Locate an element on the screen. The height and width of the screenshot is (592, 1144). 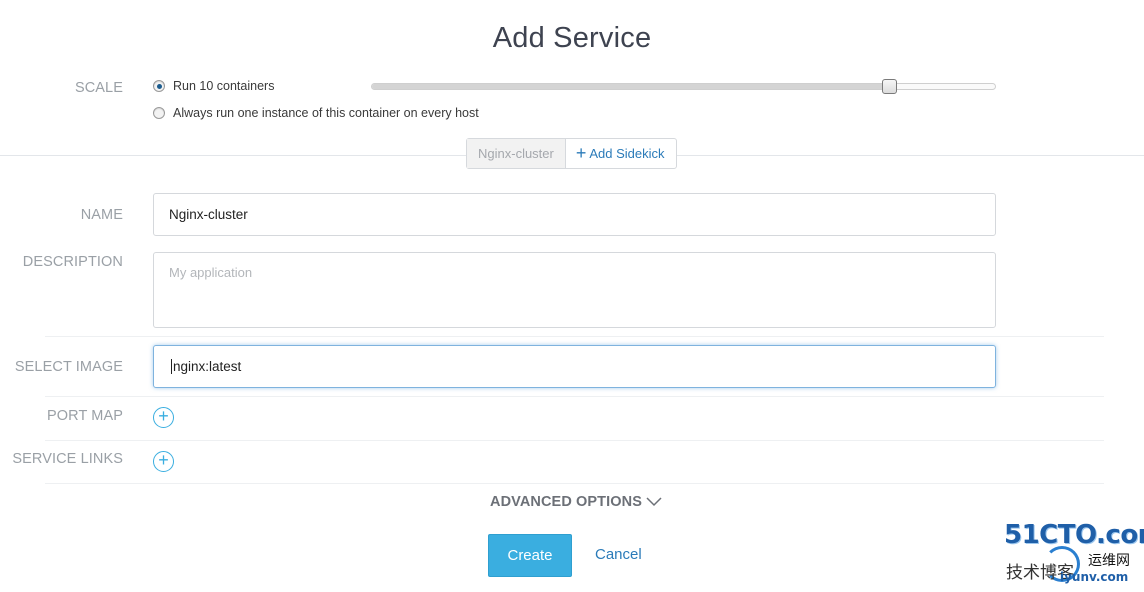
advanced-options-label: ADVANCED OPTIONS is located at coordinates (566, 502).